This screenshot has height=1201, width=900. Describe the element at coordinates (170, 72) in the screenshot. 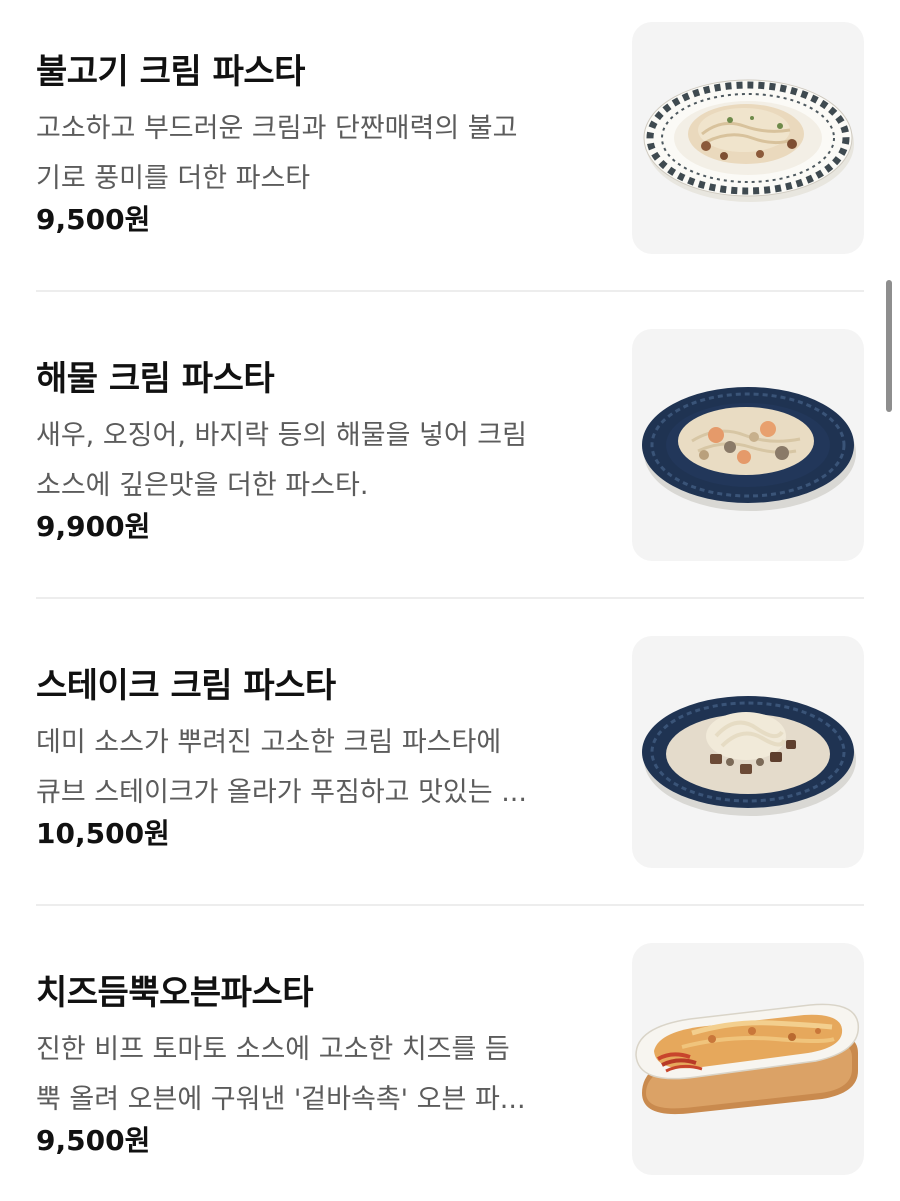

I see `menu-item-name: 불고기 크림 파스타` at that location.